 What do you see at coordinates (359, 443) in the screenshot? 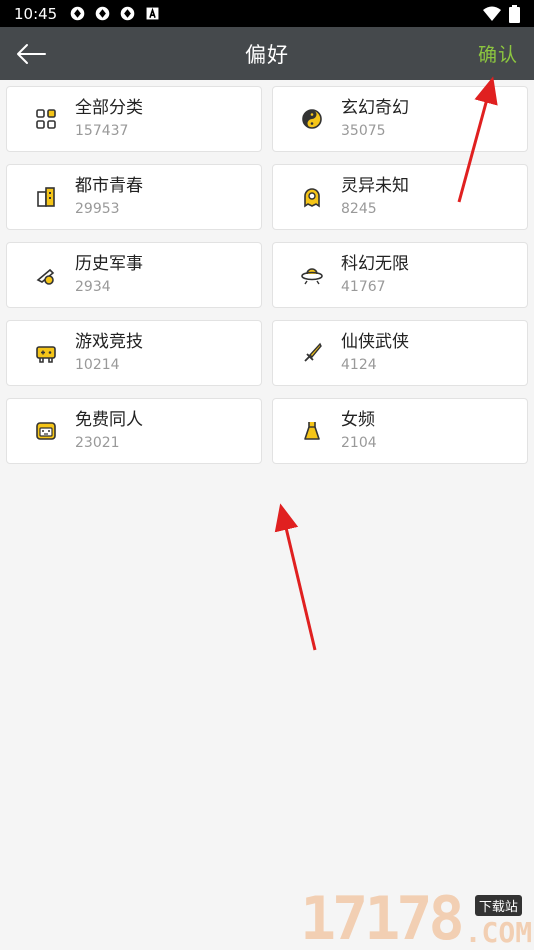
I see `category-count: 2104` at bounding box center [359, 443].